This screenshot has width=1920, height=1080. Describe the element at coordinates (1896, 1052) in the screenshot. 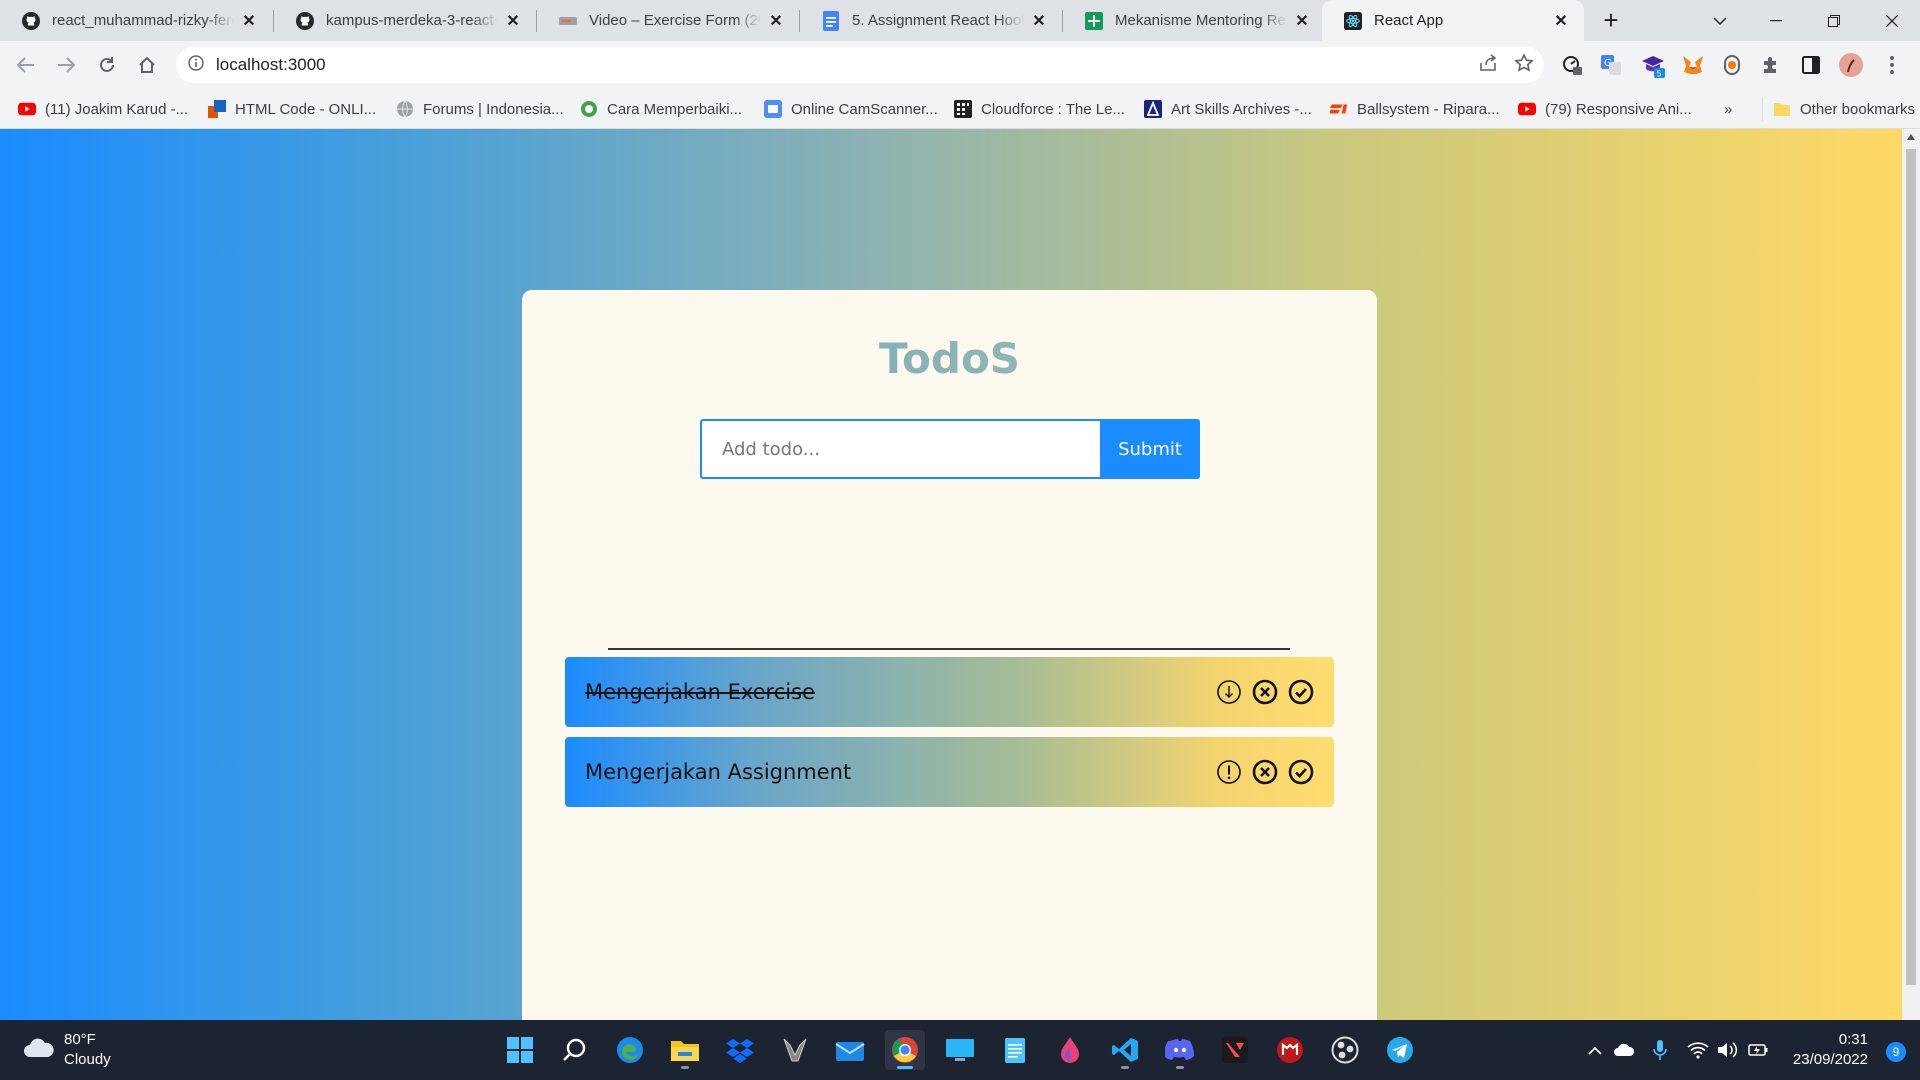

I see `notification-badge: 9` at that location.